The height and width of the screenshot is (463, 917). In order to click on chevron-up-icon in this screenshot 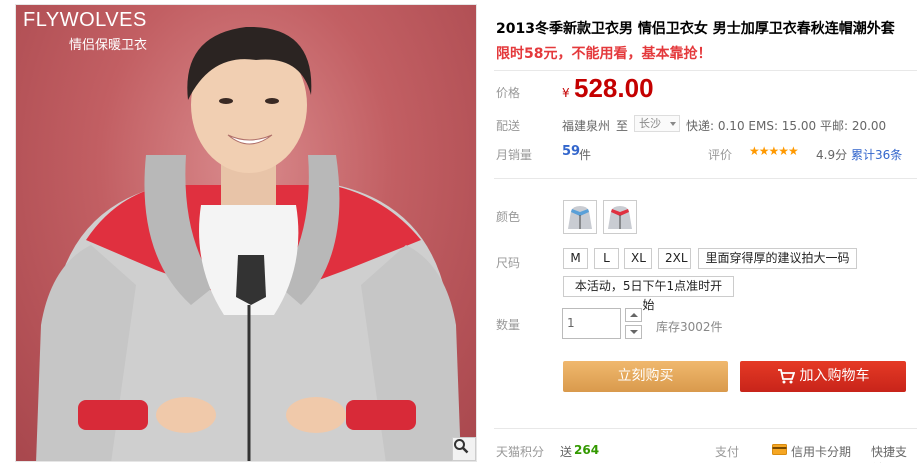, I will do `click(633, 315)`.